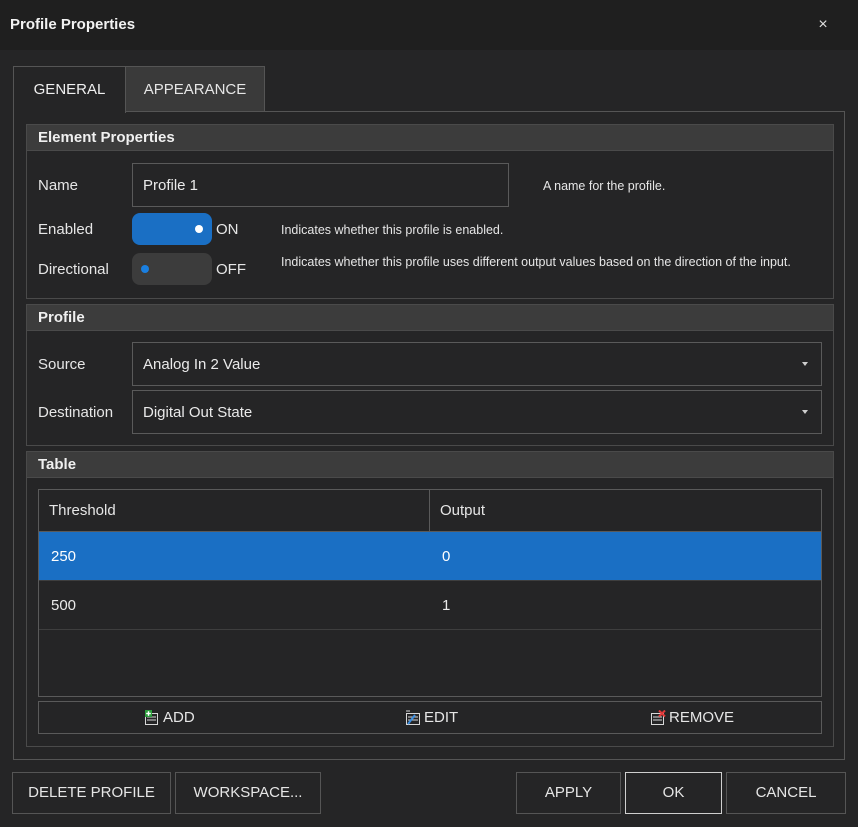 This screenshot has height=827, width=858. I want to click on edit-button: EDIT, so click(431, 717).